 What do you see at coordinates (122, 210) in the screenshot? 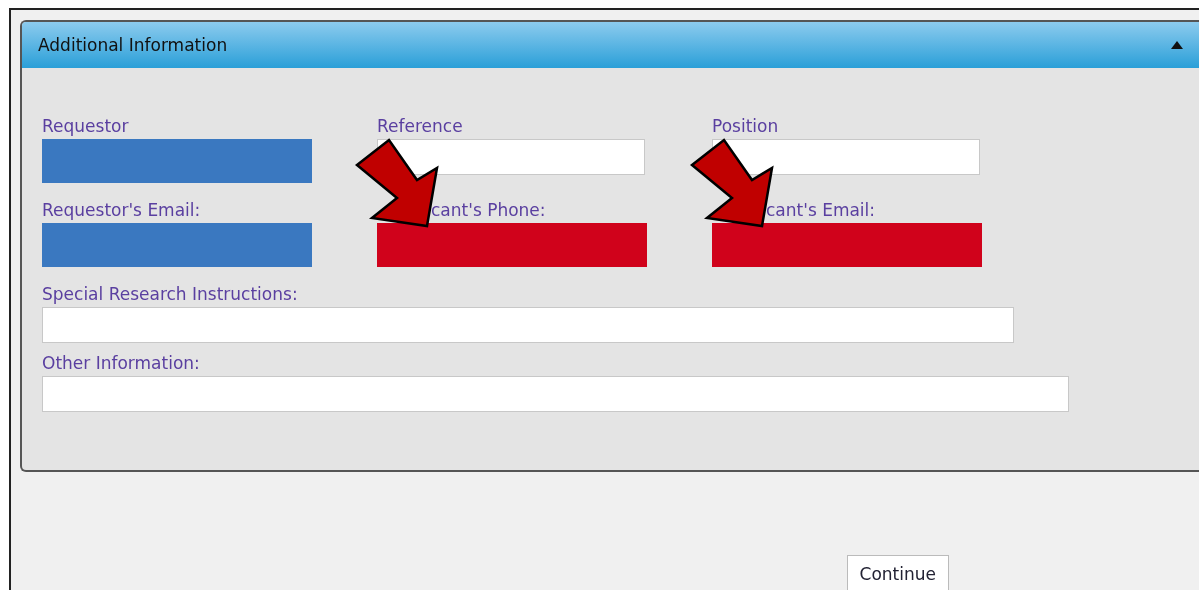
I see `field-label: Requestor's Email:` at bounding box center [122, 210].